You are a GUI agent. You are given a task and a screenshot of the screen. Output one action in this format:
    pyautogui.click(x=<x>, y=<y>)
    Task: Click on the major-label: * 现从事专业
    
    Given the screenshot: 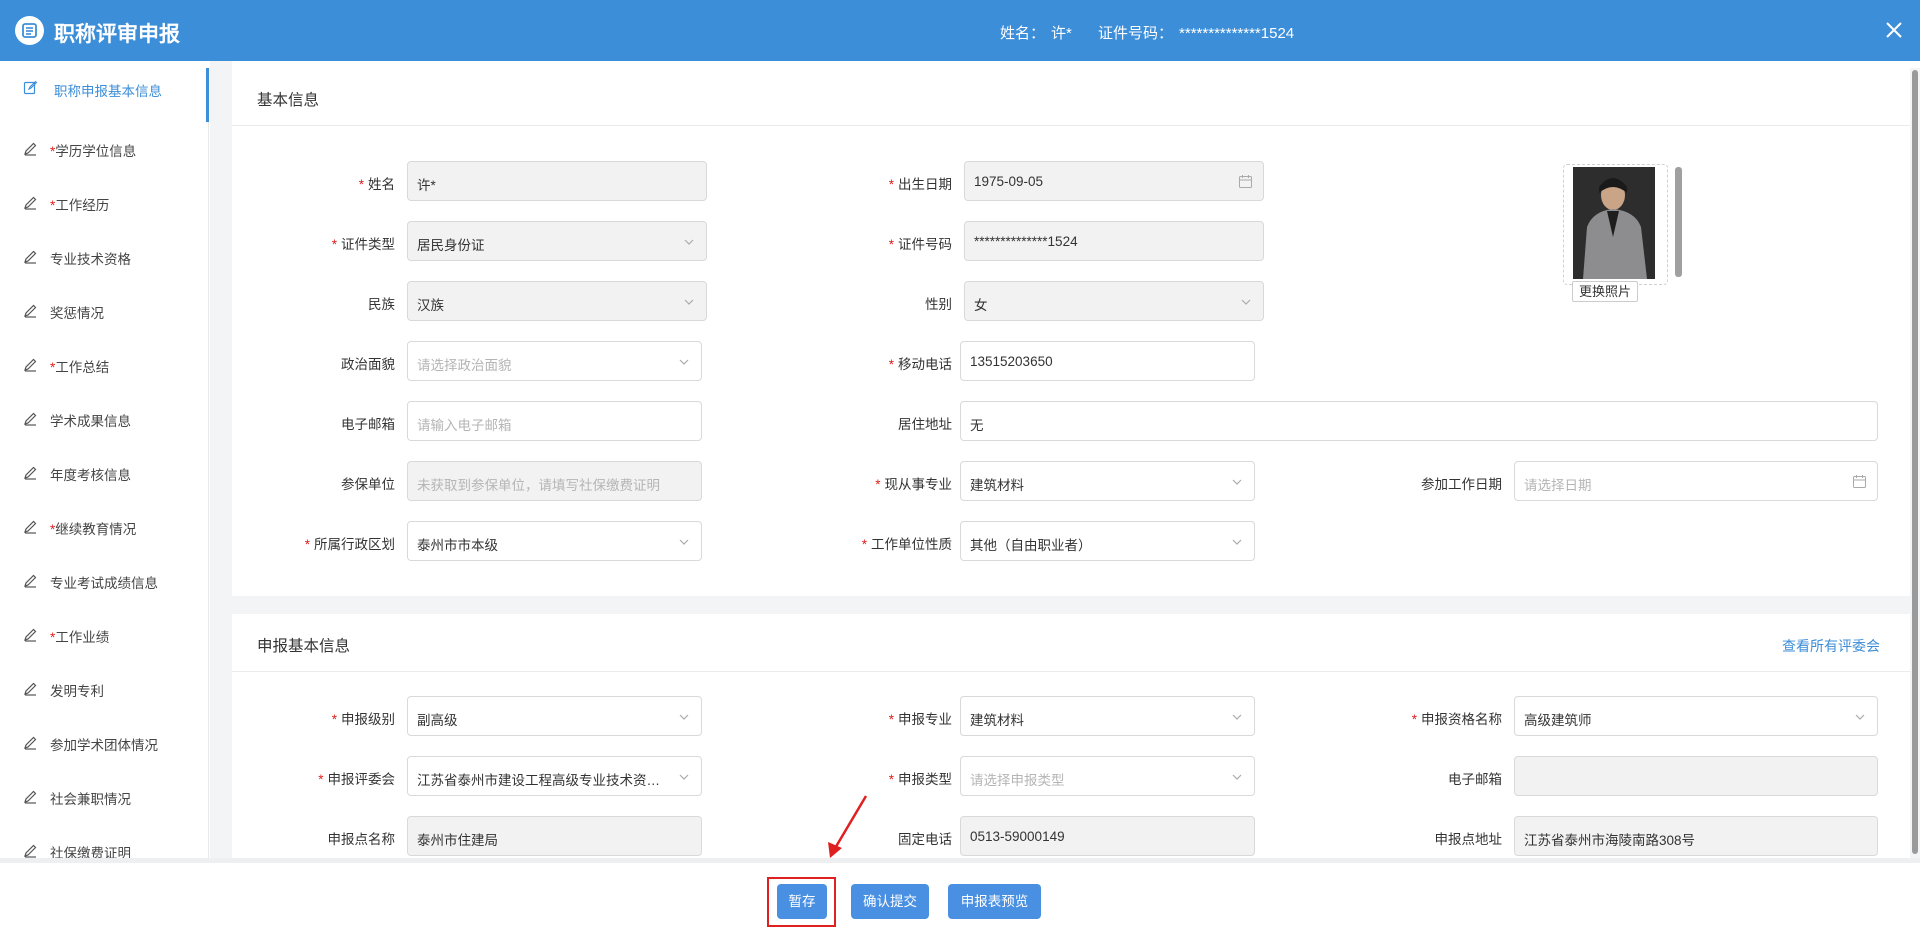 What is the action you would take?
    pyautogui.click(x=913, y=484)
    